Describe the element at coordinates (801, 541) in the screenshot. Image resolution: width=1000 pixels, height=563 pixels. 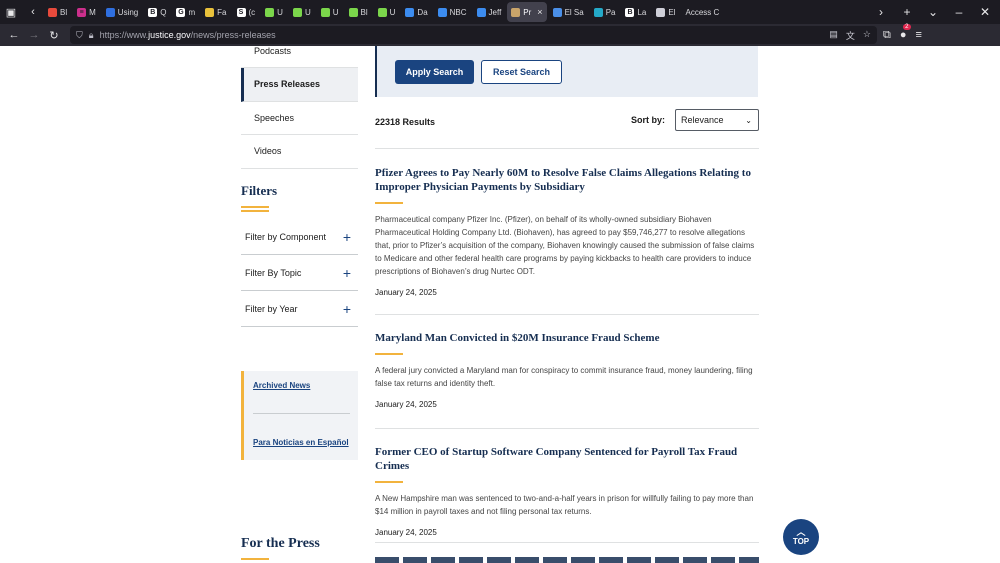
I see `top-label: TOP` at that location.